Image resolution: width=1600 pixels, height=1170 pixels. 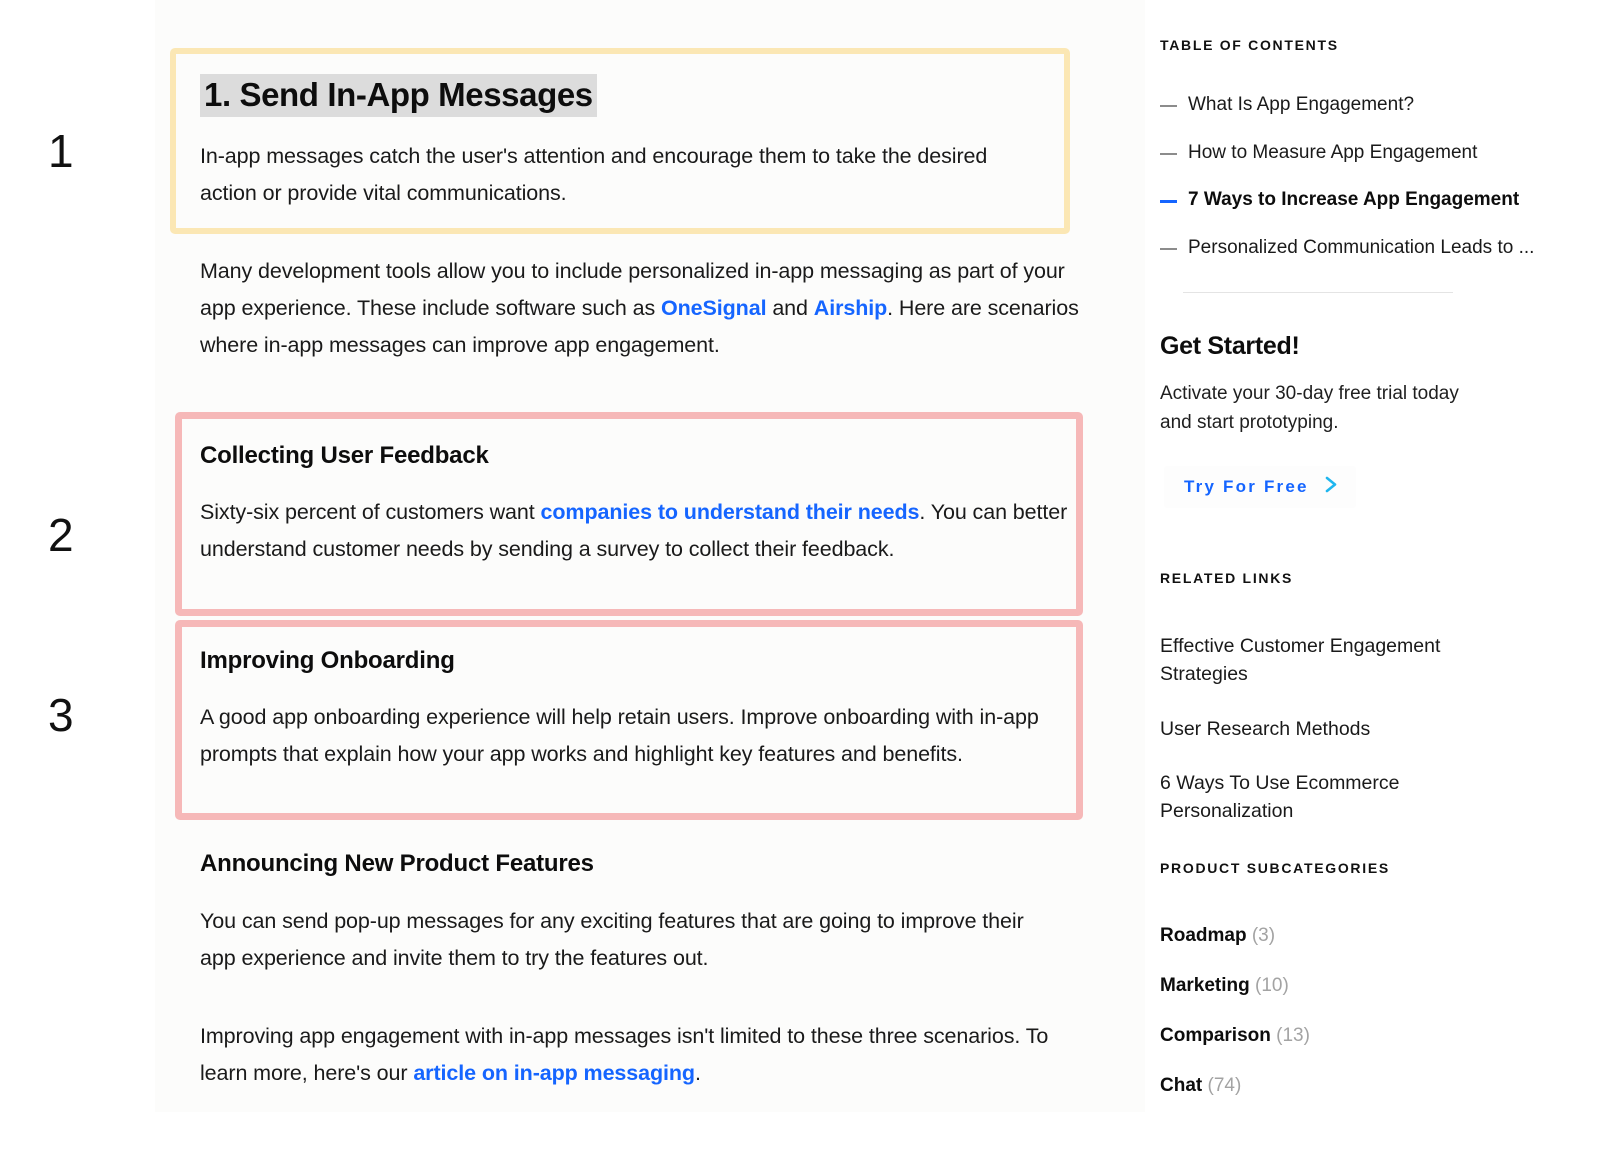 What do you see at coordinates (620, 863) in the screenshot?
I see `section-heading-announcing-new-product-features: Announcing New Product Features` at bounding box center [620, 863].